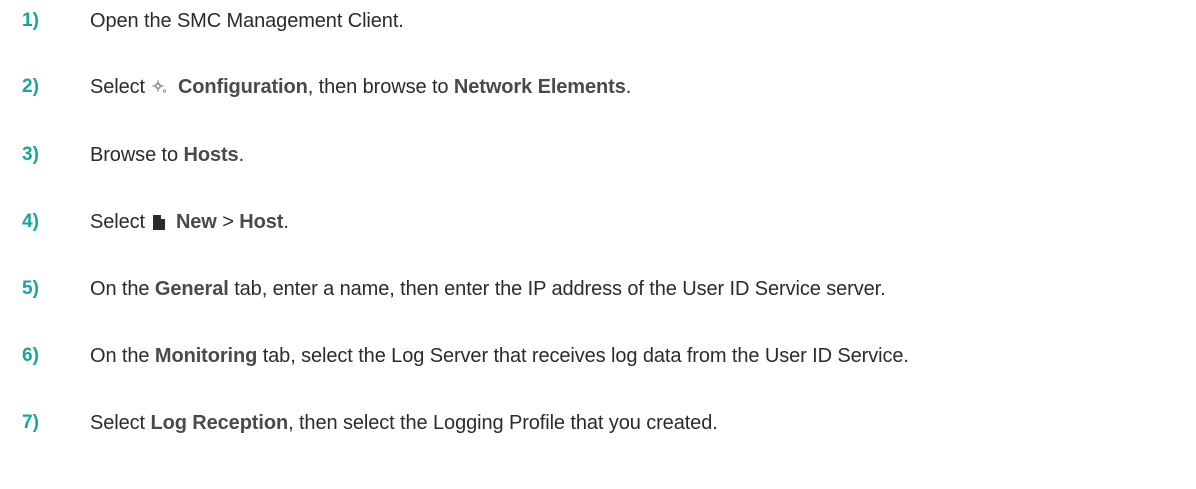  I want to click on step-number: 3), so click(30, 154).